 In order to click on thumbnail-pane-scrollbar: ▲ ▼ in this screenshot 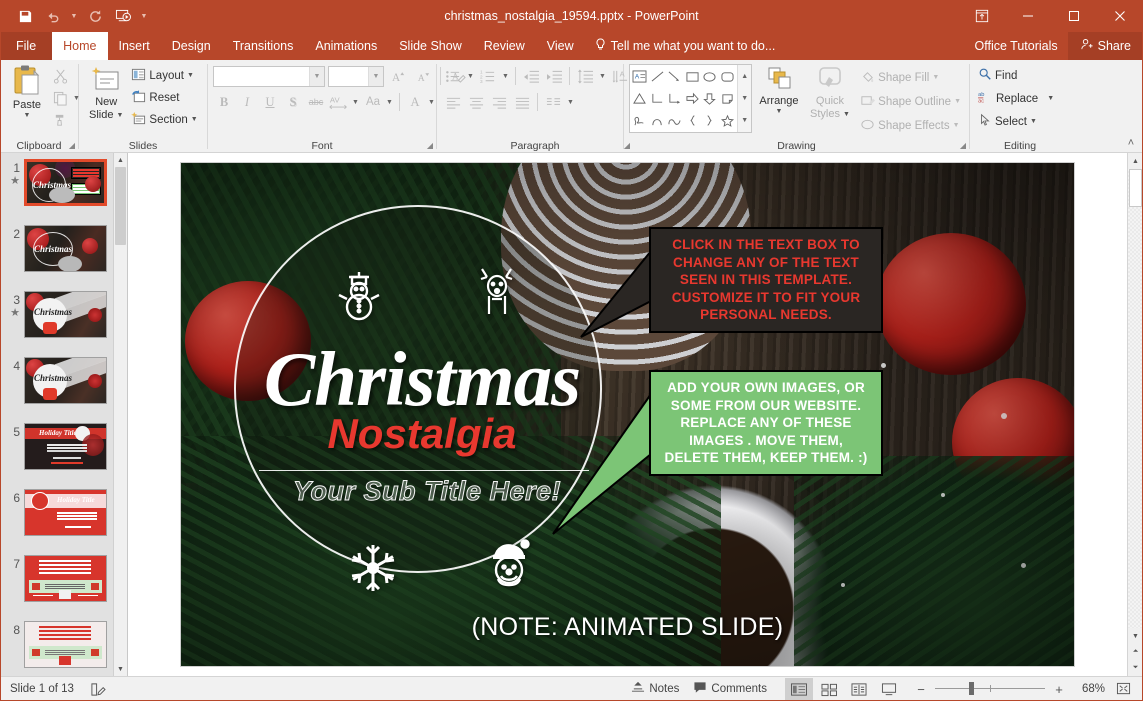, I will do `click(120, 414)`.